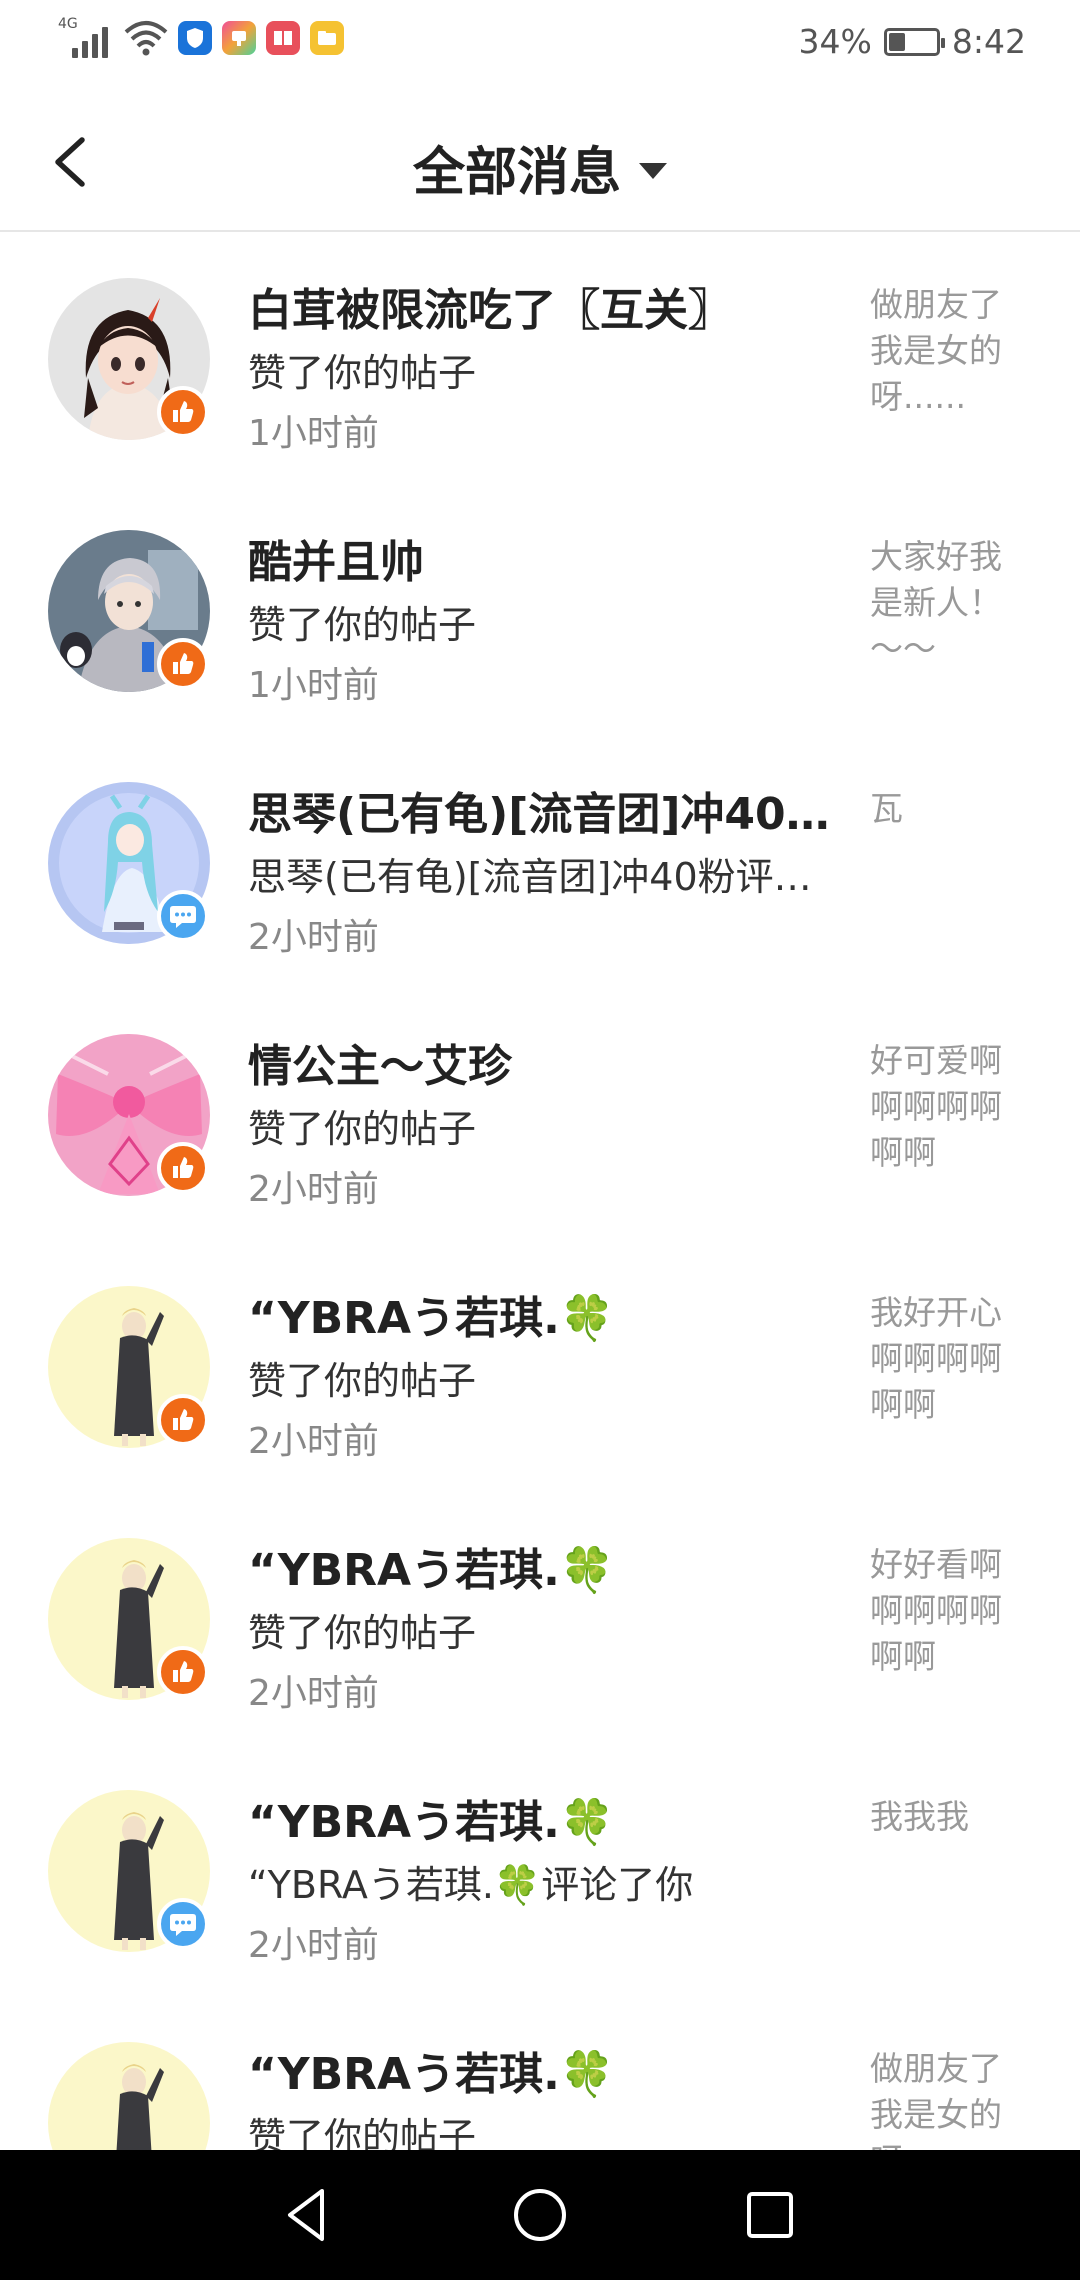  I want to click on network-type-label: 4G, so click(68, 24).